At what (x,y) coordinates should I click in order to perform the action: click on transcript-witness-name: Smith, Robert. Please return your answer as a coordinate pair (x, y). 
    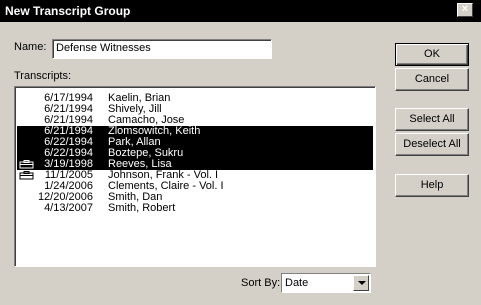
    Looking at the image, I should click on (142, 208).